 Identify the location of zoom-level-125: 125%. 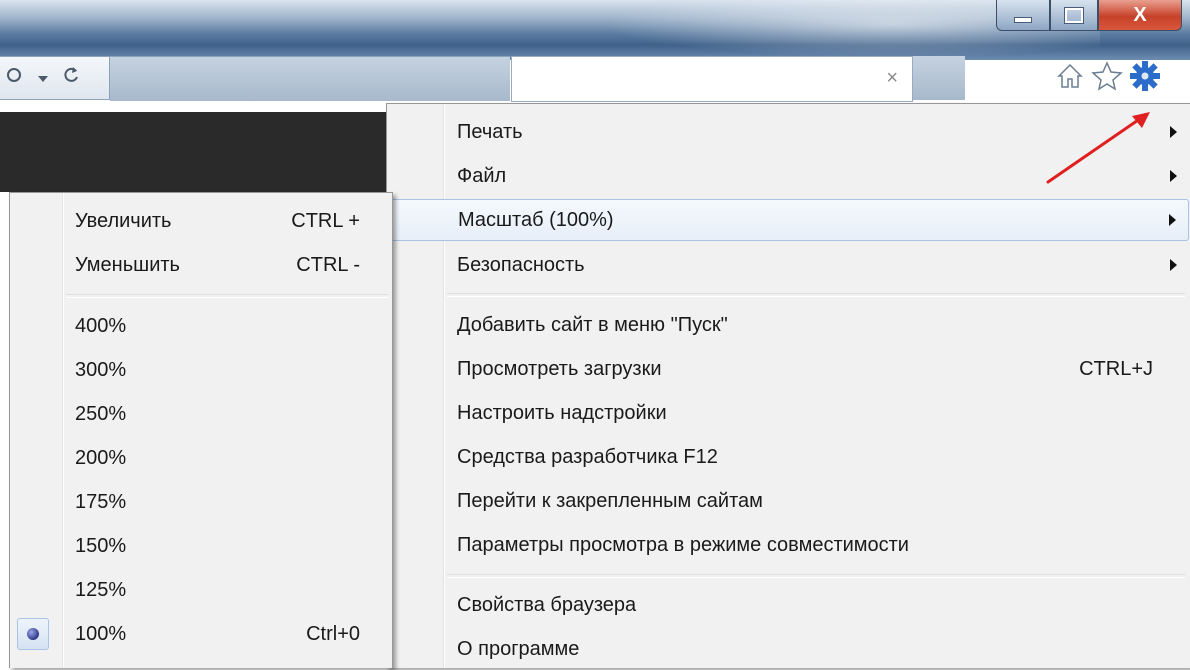
(201, 590).